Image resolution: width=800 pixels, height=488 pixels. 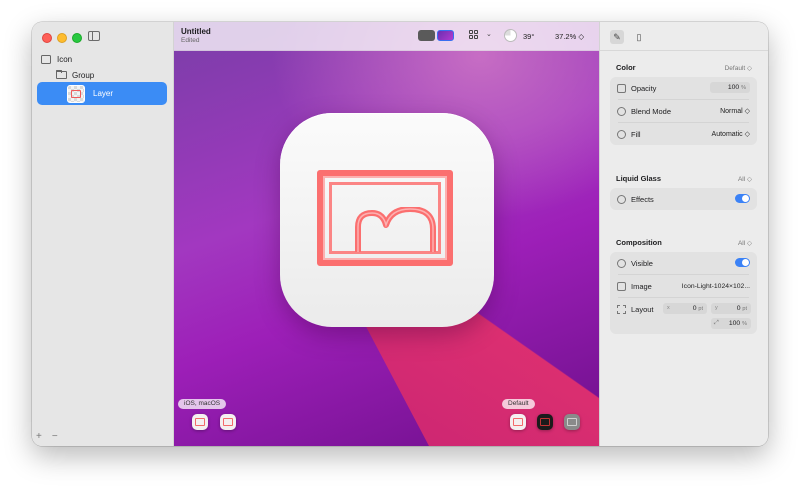 What do you see at coordinates (47, 436) in the screenshot?
I see `sidebar-footer: + −` at bounding box center [47, 436].